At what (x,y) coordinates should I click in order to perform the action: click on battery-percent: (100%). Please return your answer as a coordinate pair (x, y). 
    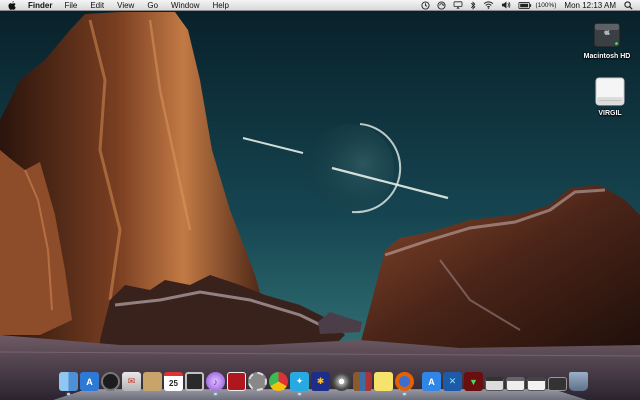
    Looking at the image, I should click on (546, 5).